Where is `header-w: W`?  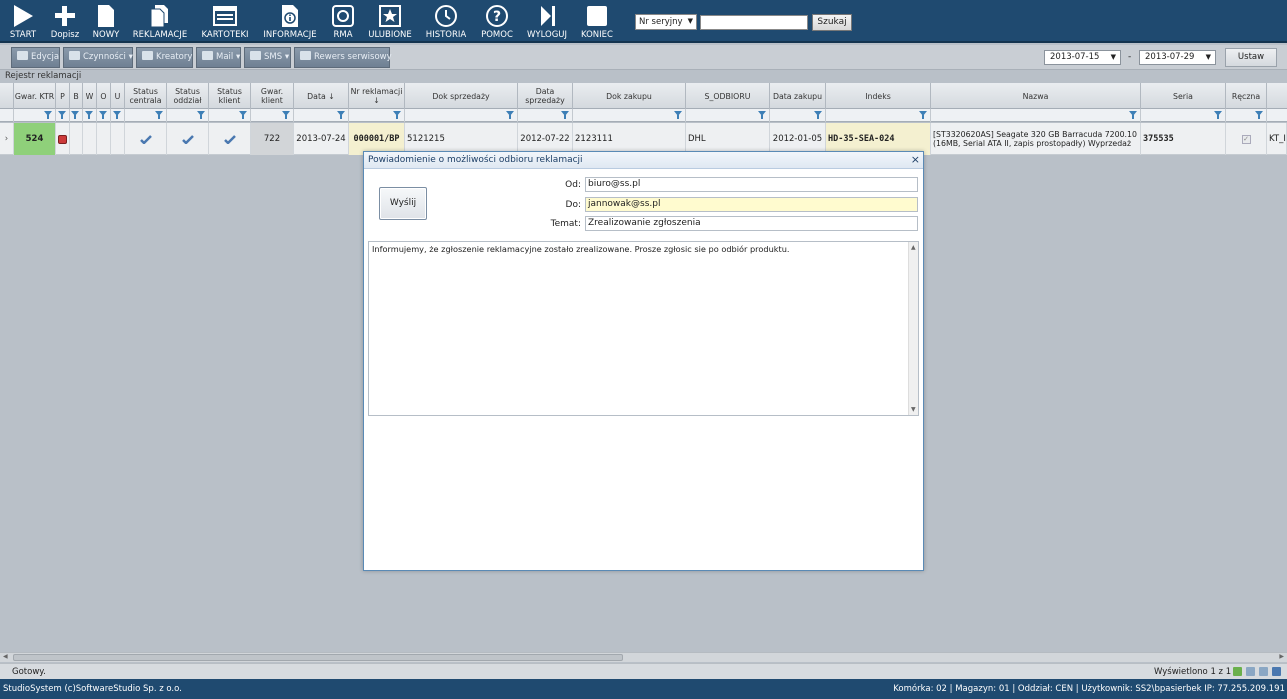
header-w: W is located at coordinates (90, 96).